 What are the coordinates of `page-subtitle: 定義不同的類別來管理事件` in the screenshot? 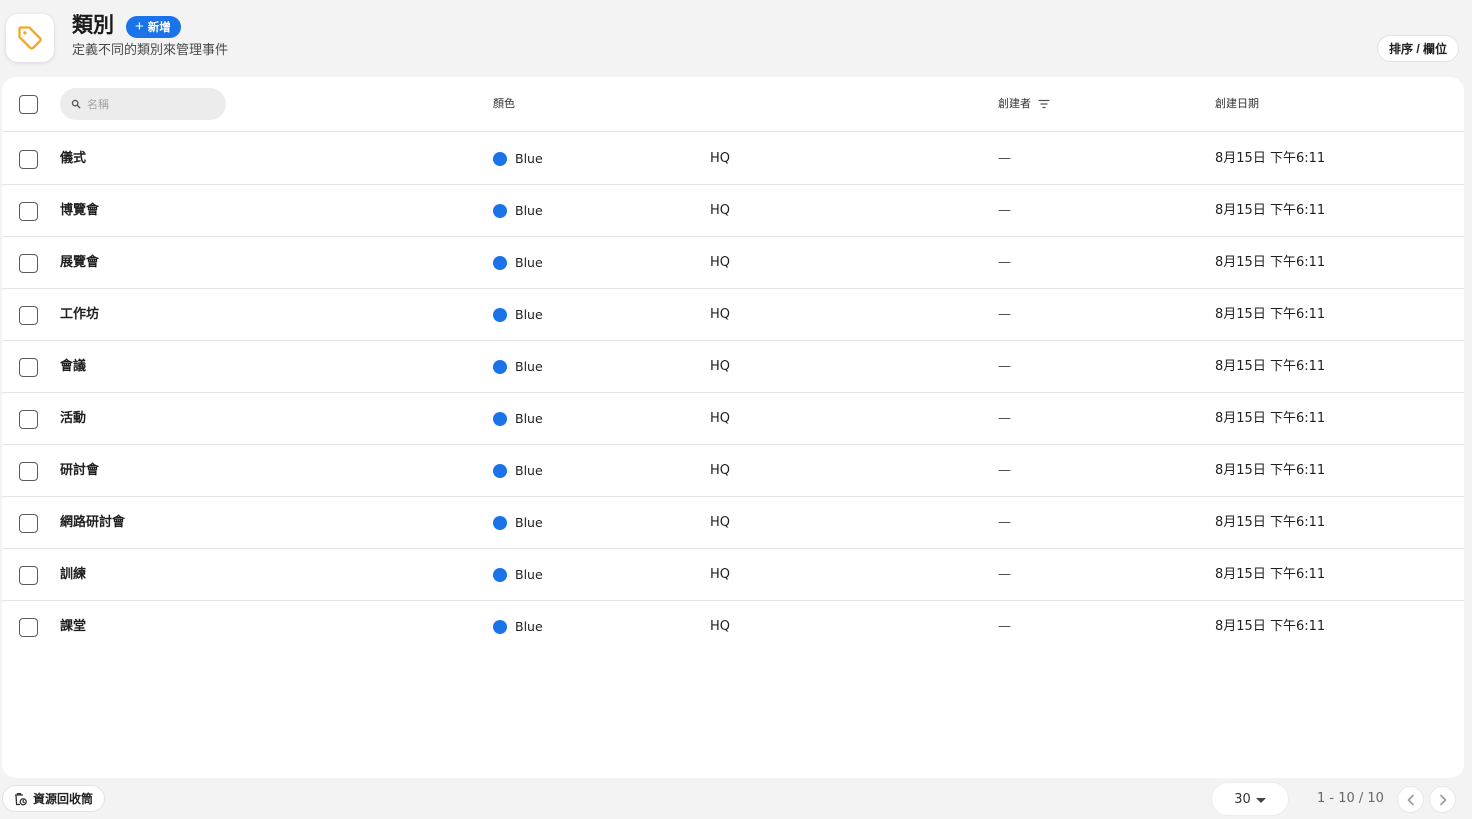 It's located at (150, 50).